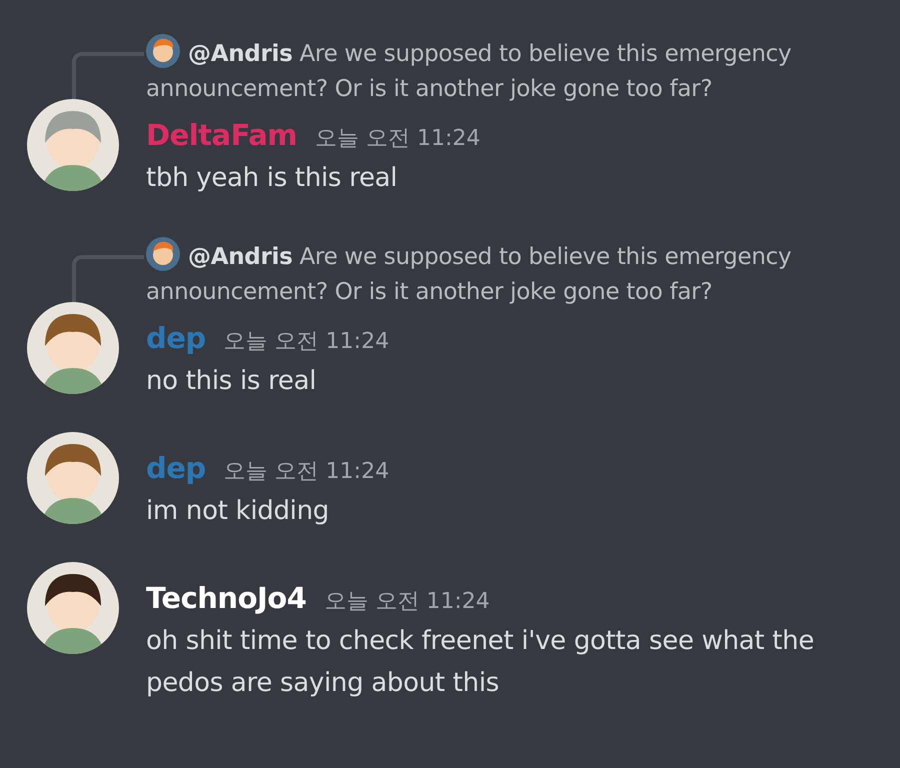 This screenshot has width=900, height=768. What do you see at coordinates (232, 381) in the screenshot?
I see `message-text: no this is real` at bounding box center [232, 381].